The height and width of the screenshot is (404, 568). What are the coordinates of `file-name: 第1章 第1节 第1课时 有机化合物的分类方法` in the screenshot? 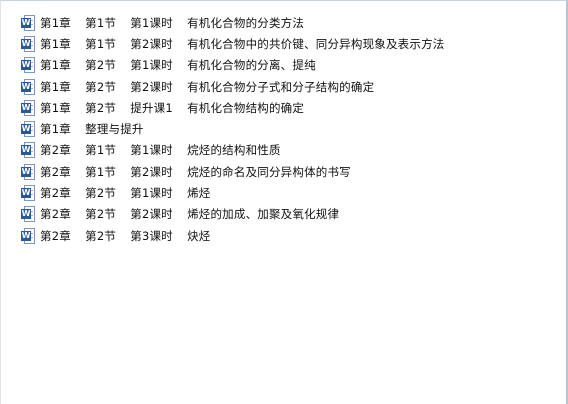 It's located at (172, 22).